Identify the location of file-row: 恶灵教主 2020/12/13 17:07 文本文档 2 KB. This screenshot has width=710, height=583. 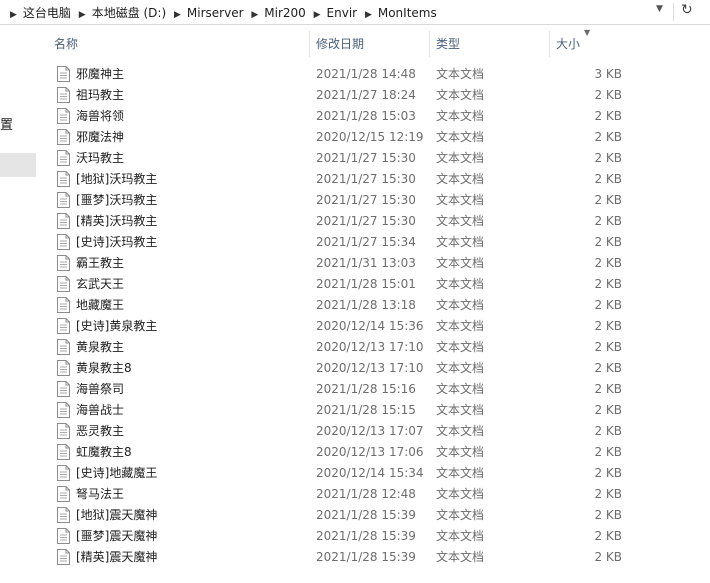
(355, 431).